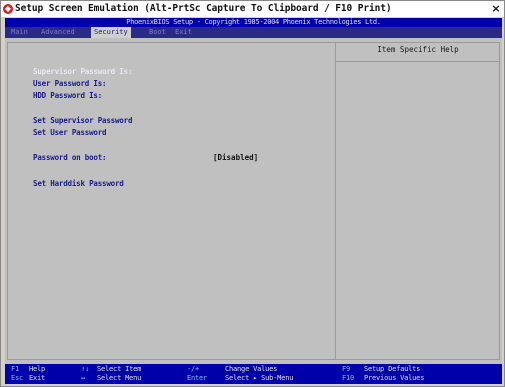 The height and width of the screenshot is (387, 505). What do you see at coordinates (253, 32) in the screenshot?
I see `bios-menu-bar: Main Advanced Security Boot Exit` at bounding box center [253, 32].